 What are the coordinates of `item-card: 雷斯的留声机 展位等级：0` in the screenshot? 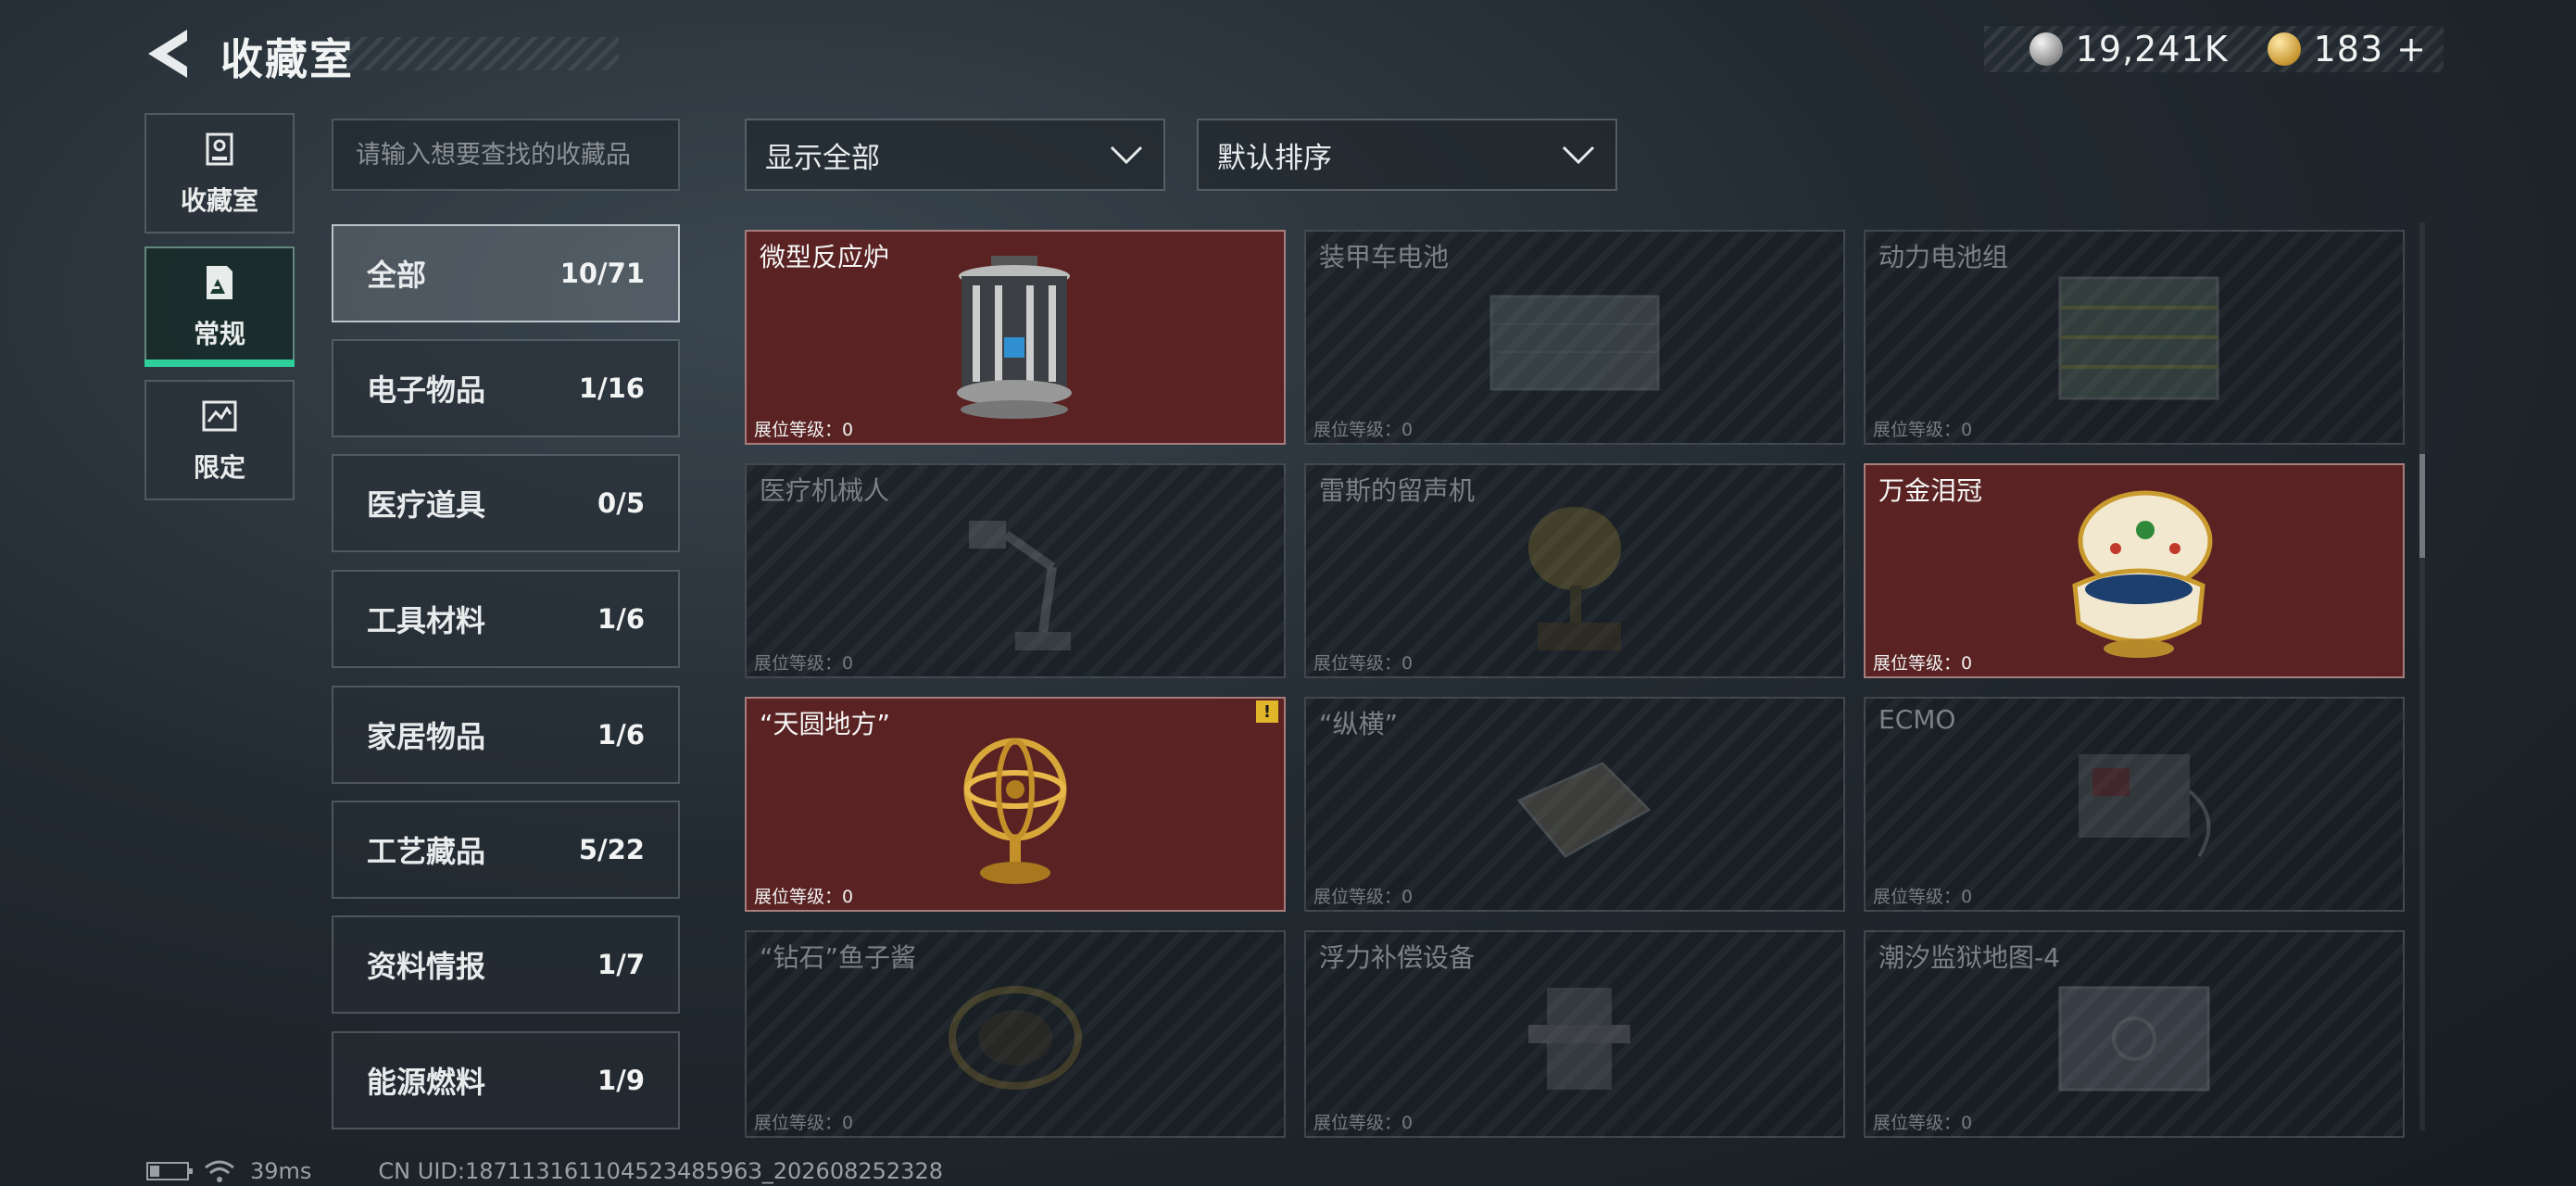 It's located at (1574, 570).